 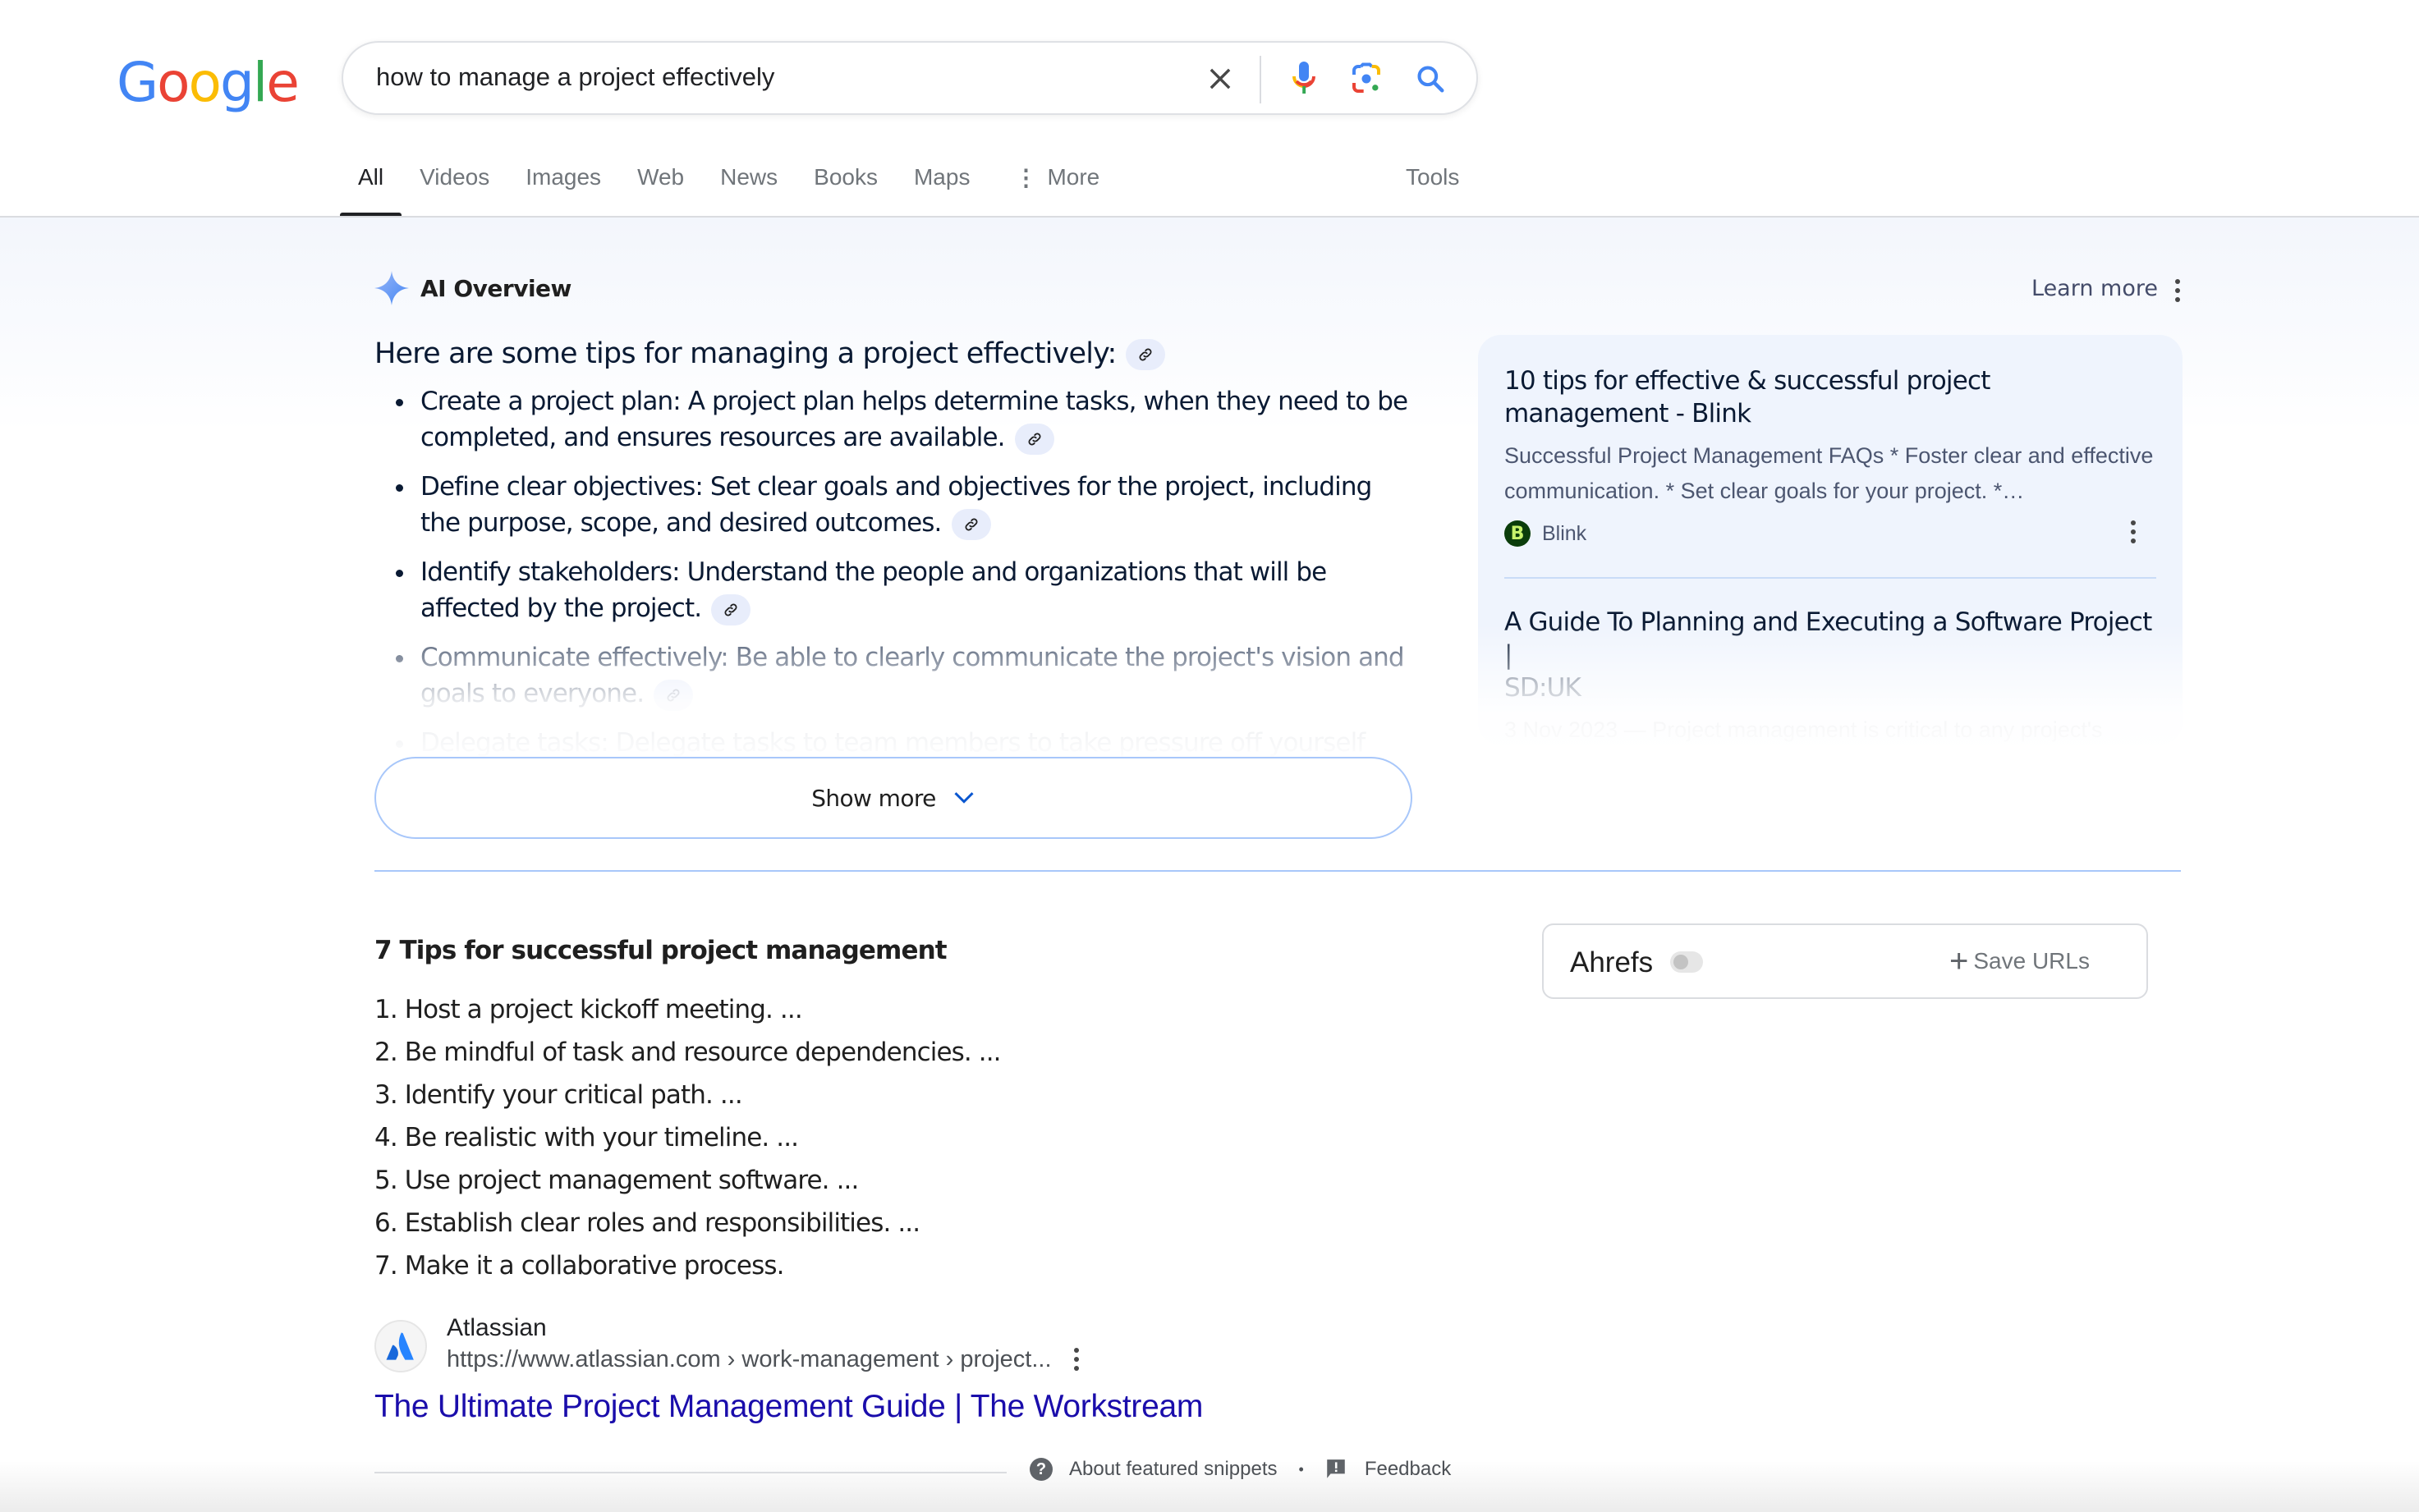 What do you see at coordinates (661, 177) in the screenshot?
I see `tab-label: Web` at bounding box center [661, 177].